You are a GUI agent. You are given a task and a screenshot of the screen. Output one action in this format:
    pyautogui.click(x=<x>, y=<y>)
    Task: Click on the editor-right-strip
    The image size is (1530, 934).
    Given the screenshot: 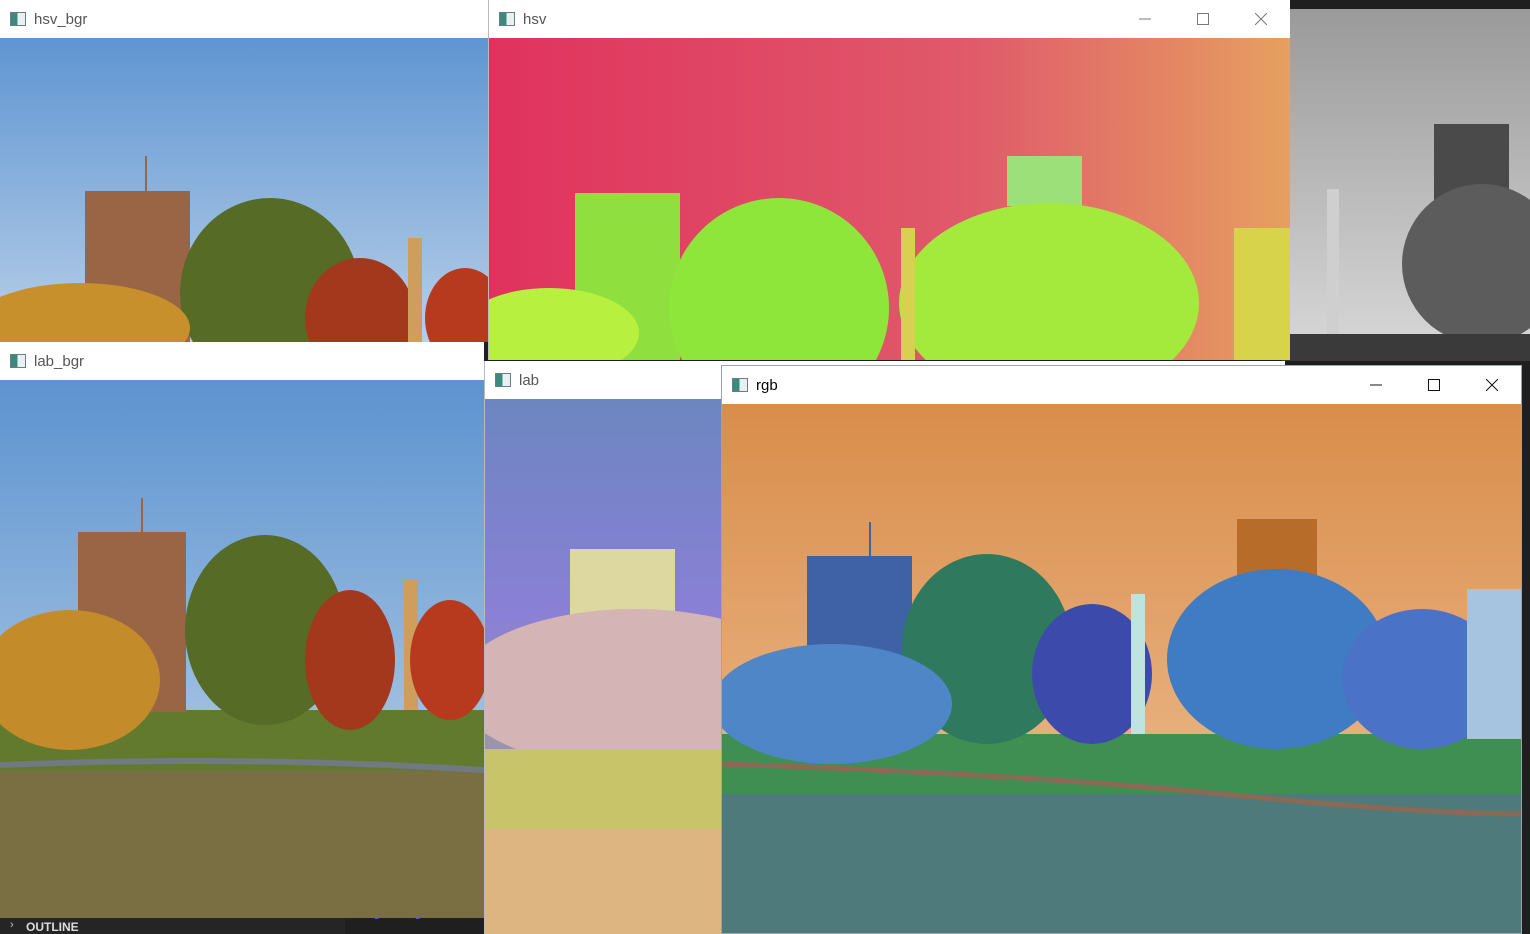 What is the action you would take?
    pyautogui.click(x=1526, y=647)
    